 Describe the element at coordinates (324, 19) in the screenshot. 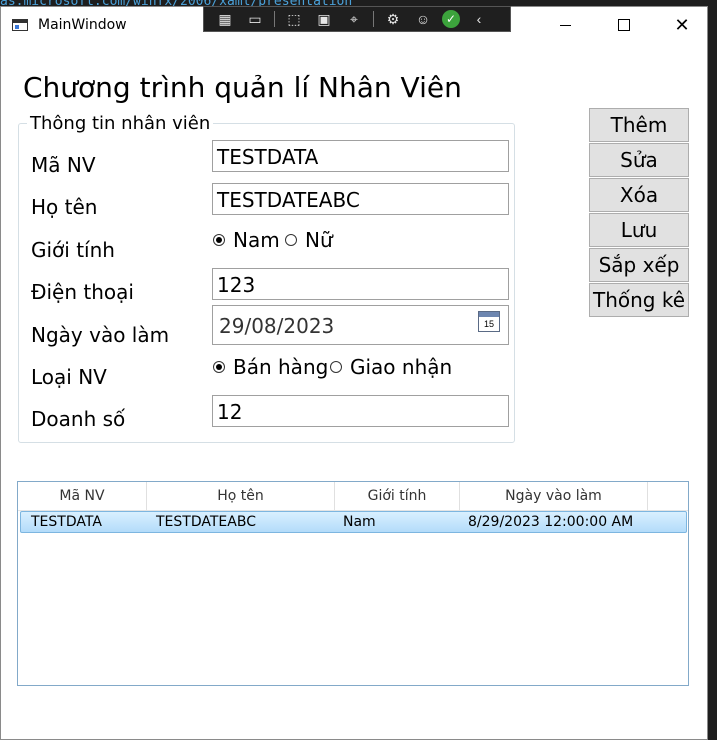

I see `display-layout-icon: ▣` at that location.